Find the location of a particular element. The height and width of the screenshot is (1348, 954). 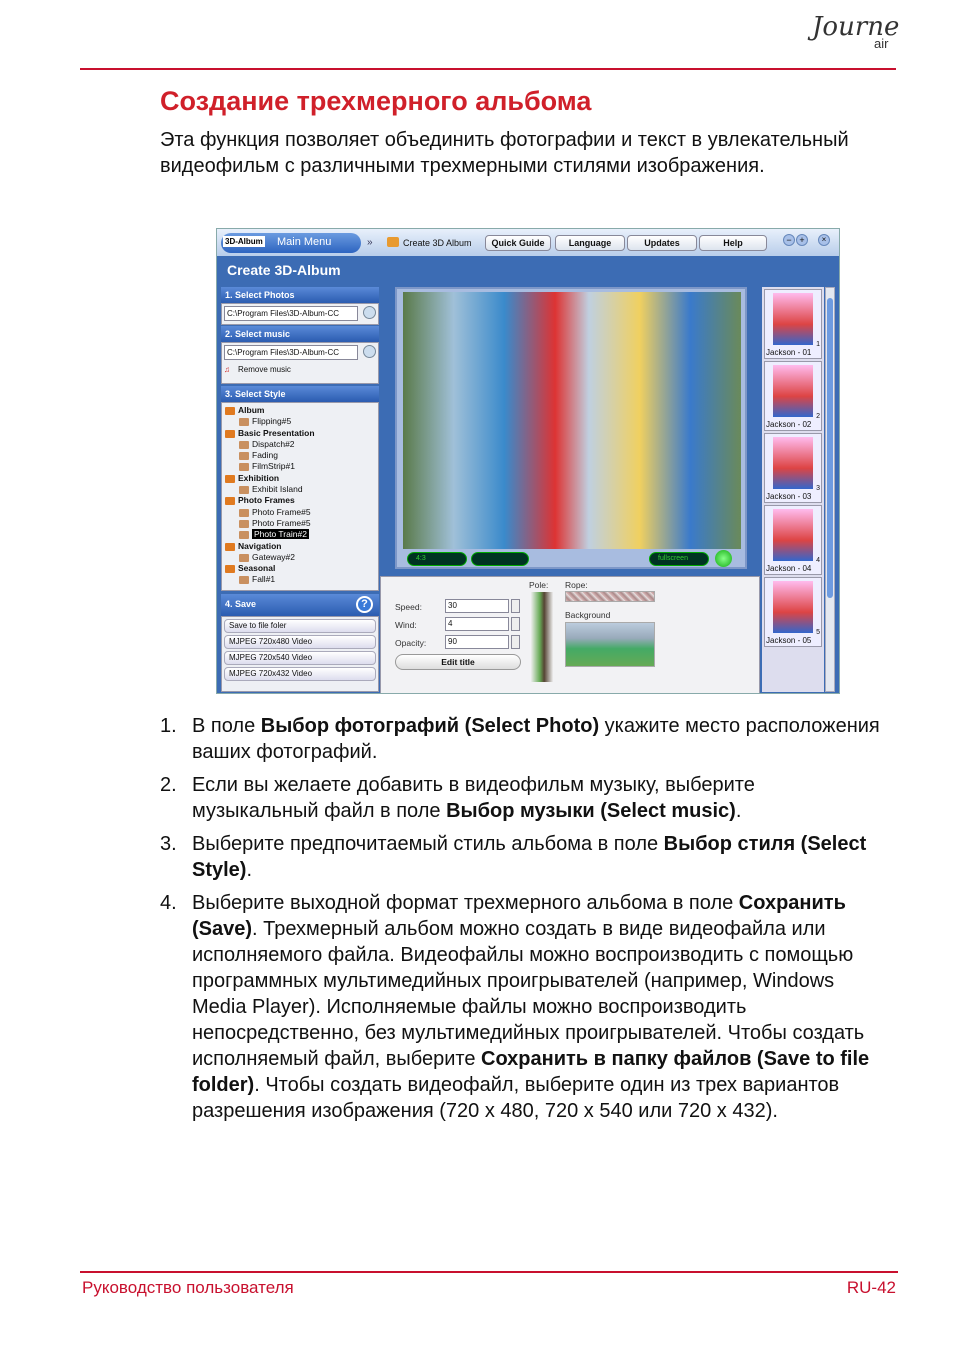

wind-stepper is located at coordinates (515, 624).